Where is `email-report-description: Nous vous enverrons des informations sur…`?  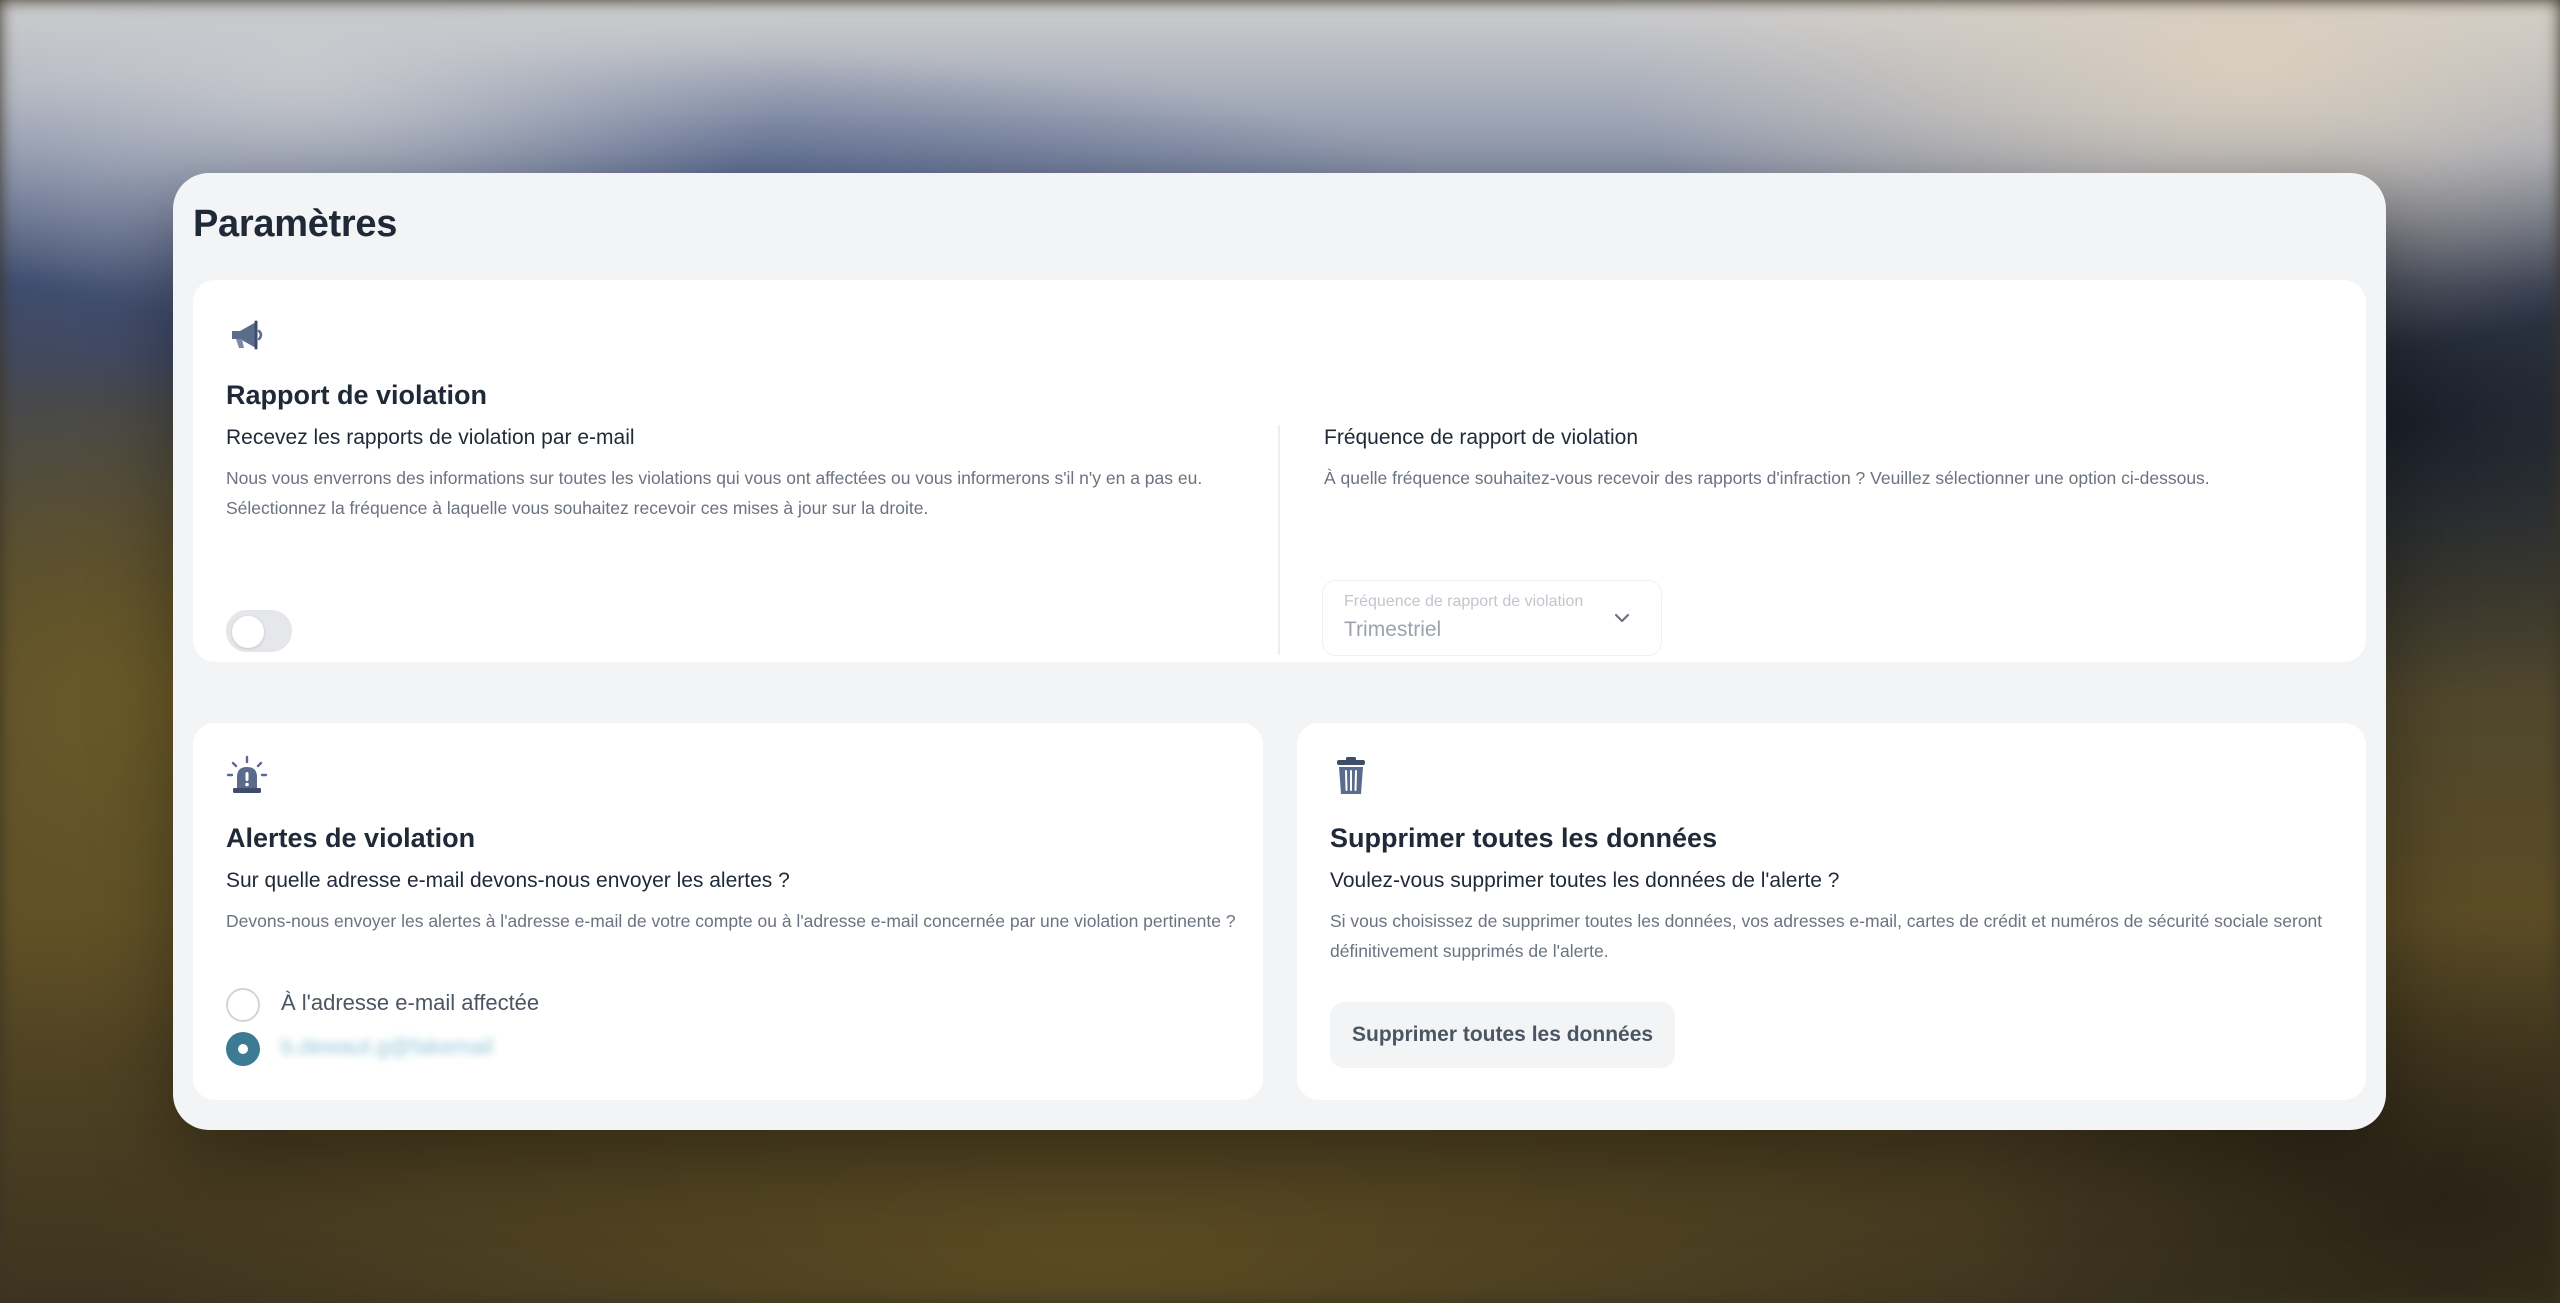
email-report-description: Nous vous enverrons des informations sur… is located at coordinates (714, 493).